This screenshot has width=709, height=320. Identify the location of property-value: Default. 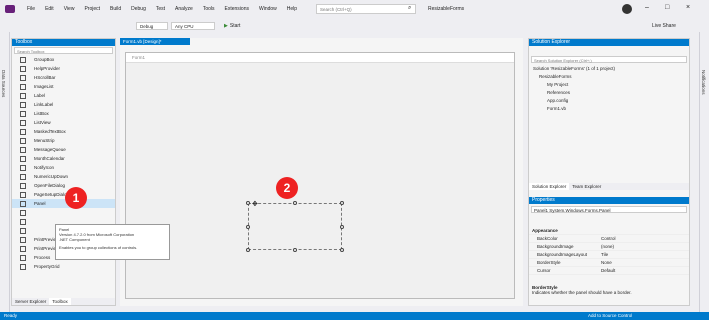
(608, 270).